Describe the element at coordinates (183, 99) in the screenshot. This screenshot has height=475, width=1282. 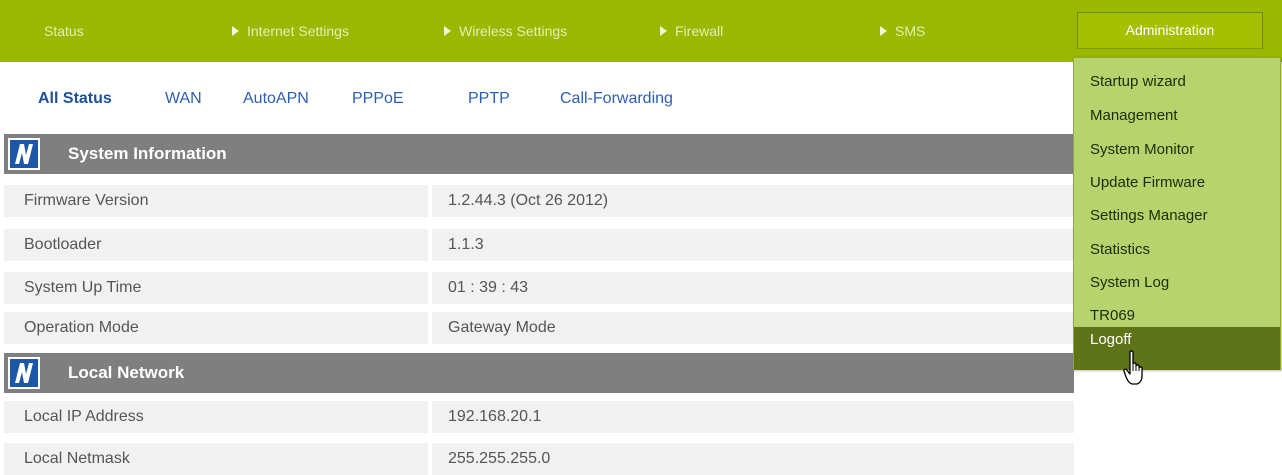
I see `subnav-wan: WAN` at that location.